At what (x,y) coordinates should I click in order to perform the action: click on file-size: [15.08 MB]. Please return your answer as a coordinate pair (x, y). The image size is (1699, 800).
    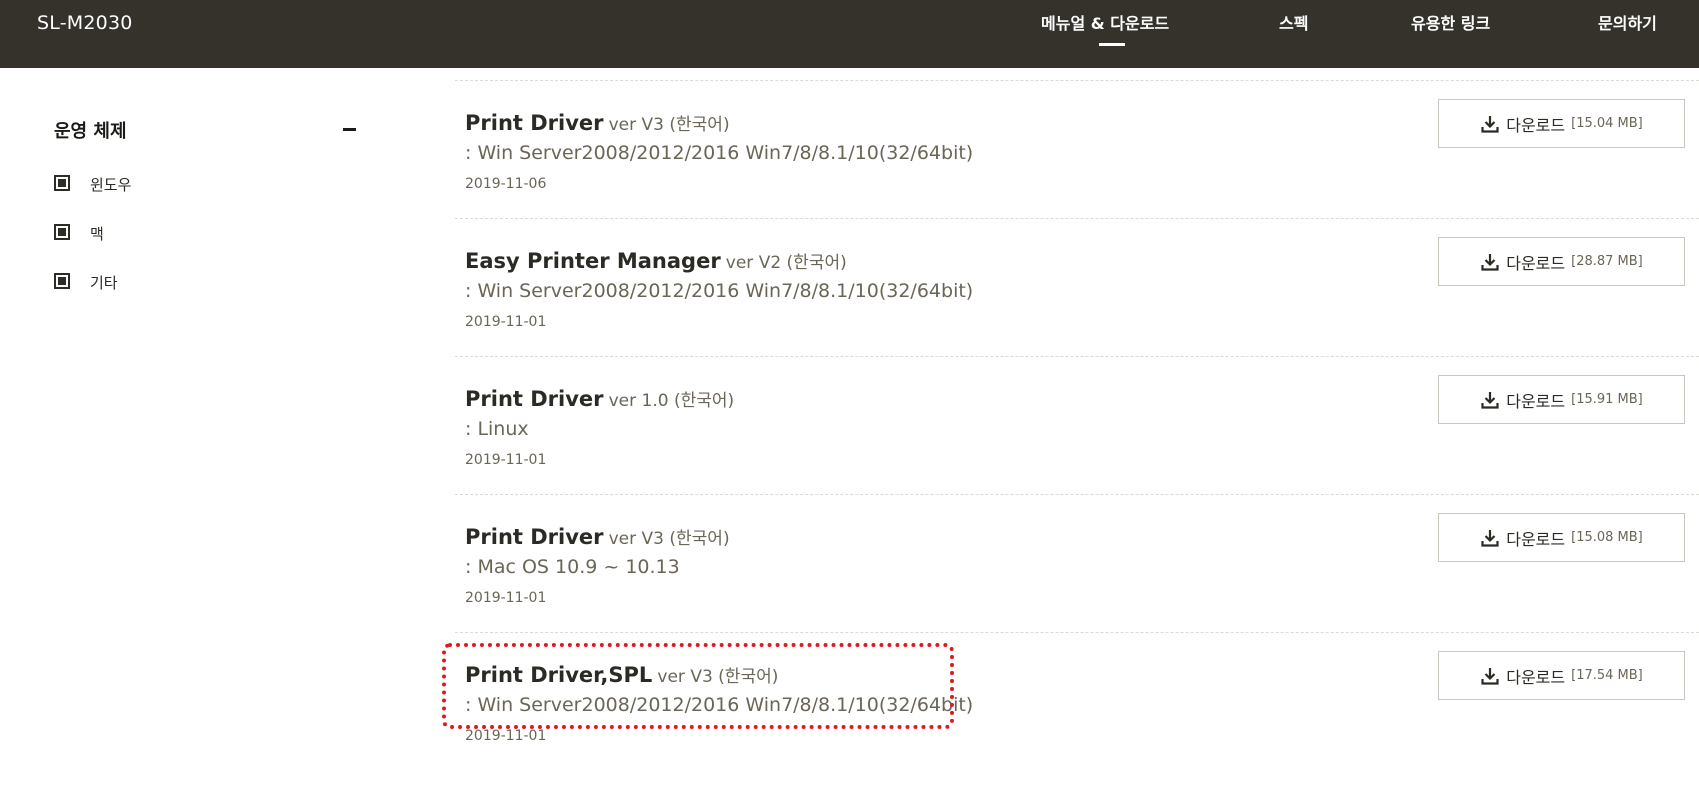
    Looking at the image, I should click on (1607, 537).